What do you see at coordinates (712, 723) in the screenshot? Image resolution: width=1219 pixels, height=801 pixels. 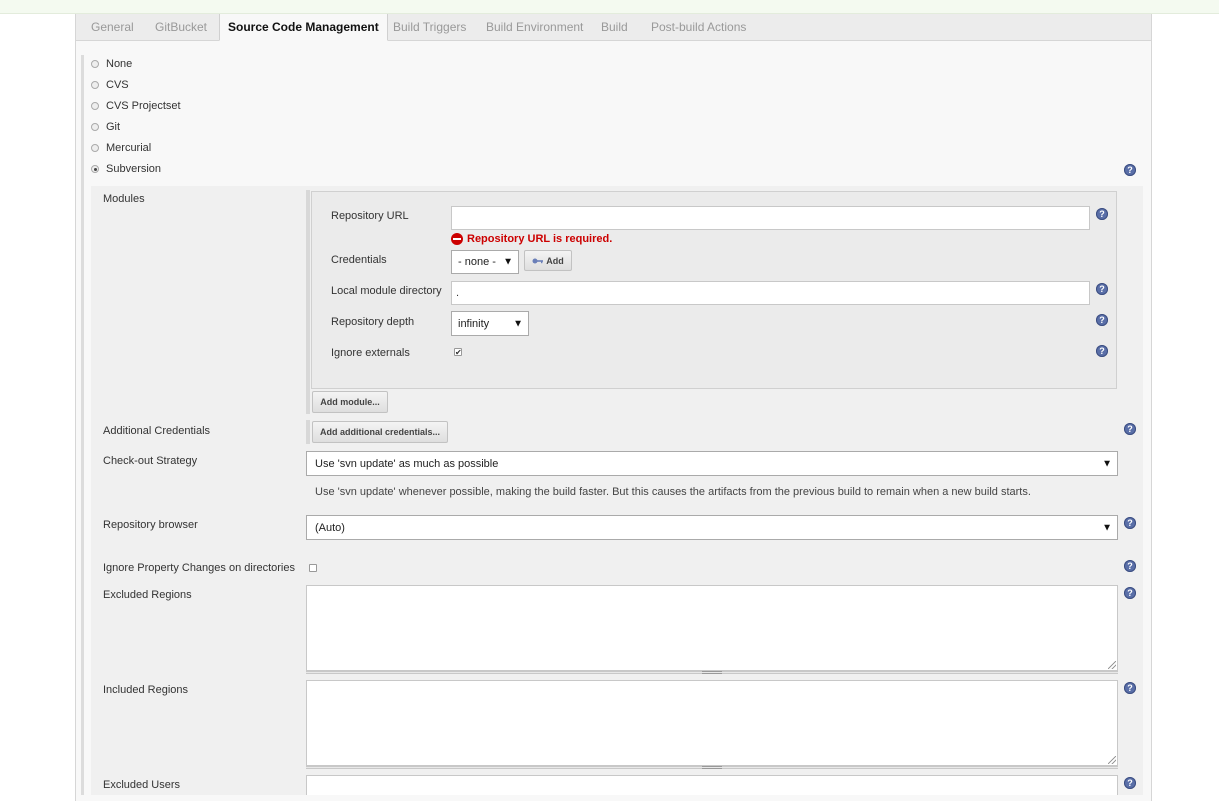 I see `included-regions-textarea` at bounding box center [712, 723].